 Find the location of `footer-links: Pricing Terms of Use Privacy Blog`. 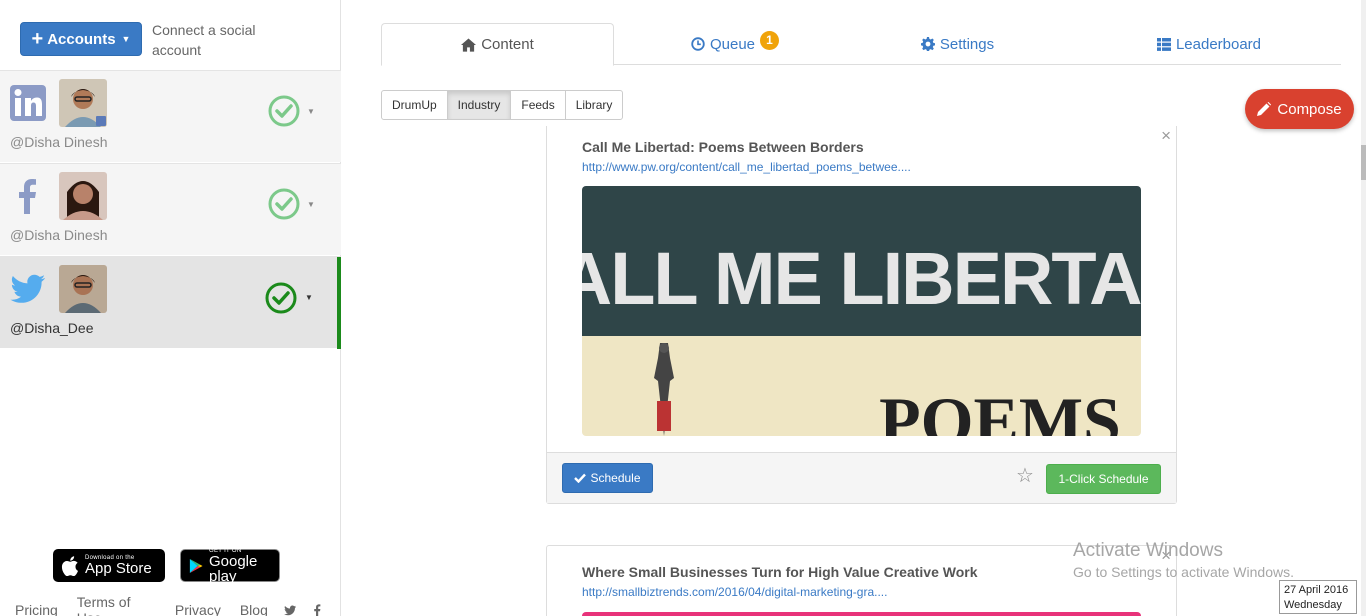

footer-links: Pricing Terms of Use Privacy Blog is located at coordinates (177, 605).